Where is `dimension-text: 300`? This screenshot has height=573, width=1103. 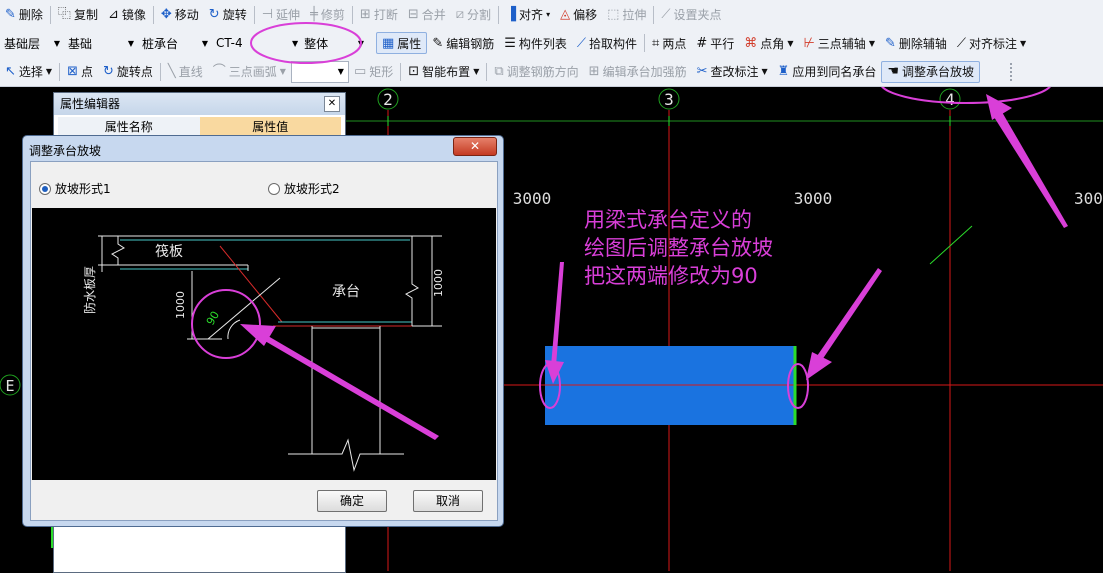
dimension-text: 300 is located at coordinates (1088, 198).